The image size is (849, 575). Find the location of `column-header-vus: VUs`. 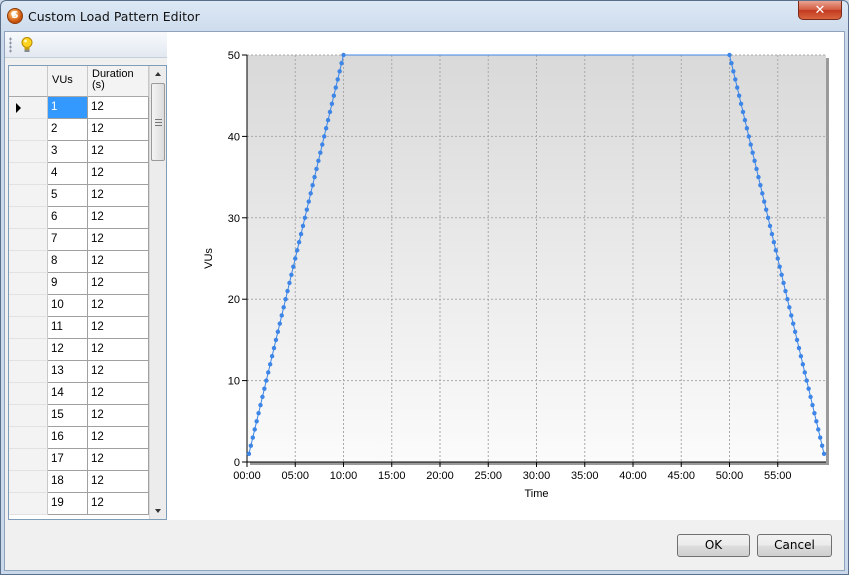

column-header-vus: VUs is located at coordinates (68, 81).